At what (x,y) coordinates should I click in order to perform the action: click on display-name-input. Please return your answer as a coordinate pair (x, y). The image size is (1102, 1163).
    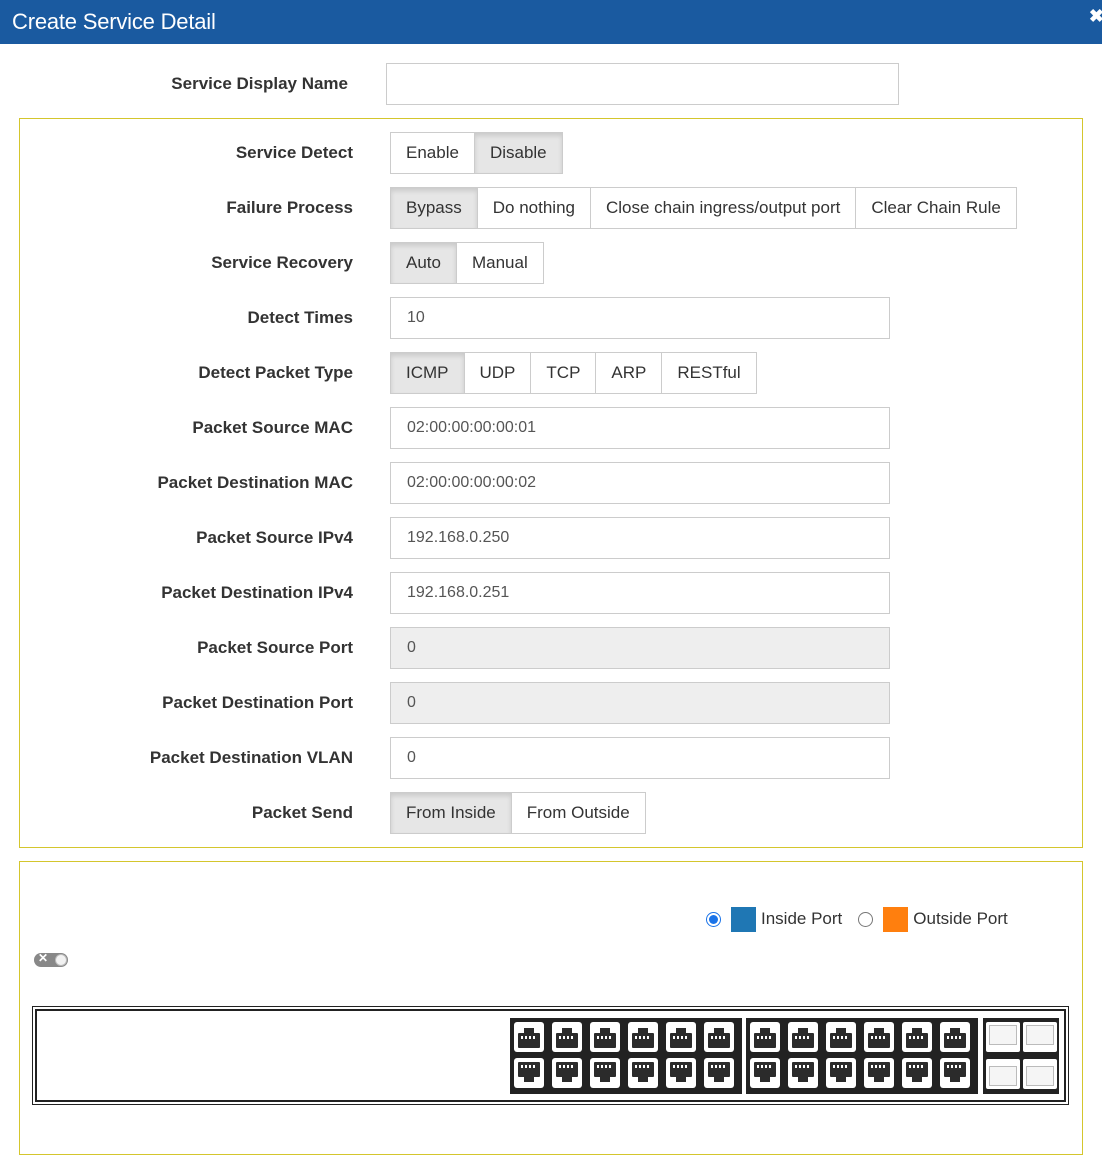
    Looking at the image, I should click on (642, 84).